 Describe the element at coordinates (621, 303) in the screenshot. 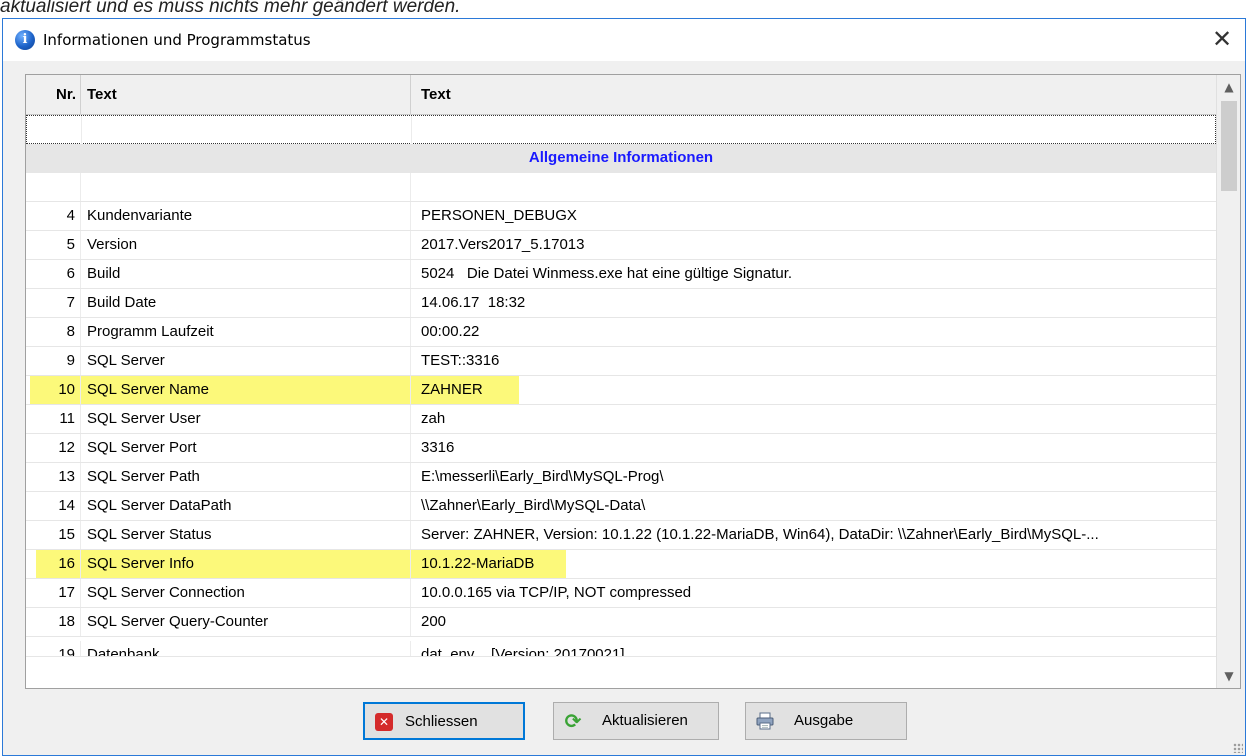

I see `table-row: 7 Build Date 14.06.17 18:32` at that location.